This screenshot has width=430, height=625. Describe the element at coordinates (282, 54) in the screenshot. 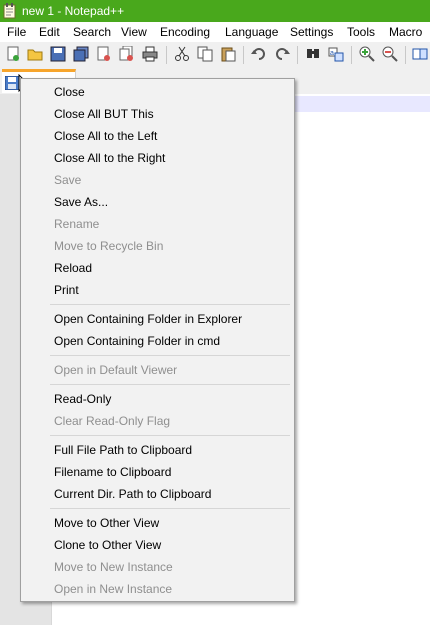

I see `redo-icon` at that location.